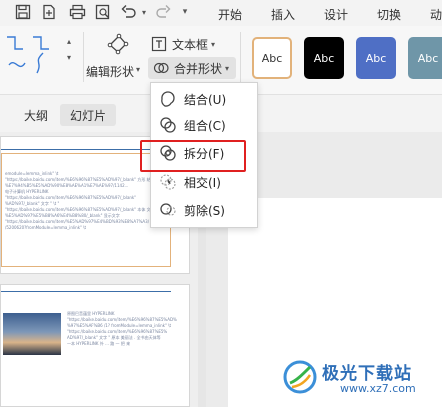 This screenshot has height=407, width=442. I want to click on shape-style-blue: Abc, so click(376, 58).